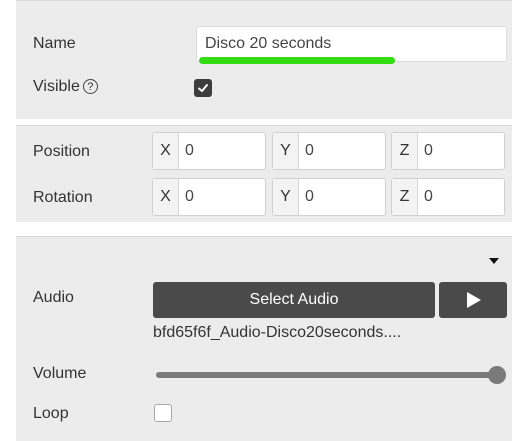 This screenshot has height=441, width=513. What do you see at coordinates (297, 60) in the screenshot?
I see `name-highlight-underline` at bounding box center [297, 60].